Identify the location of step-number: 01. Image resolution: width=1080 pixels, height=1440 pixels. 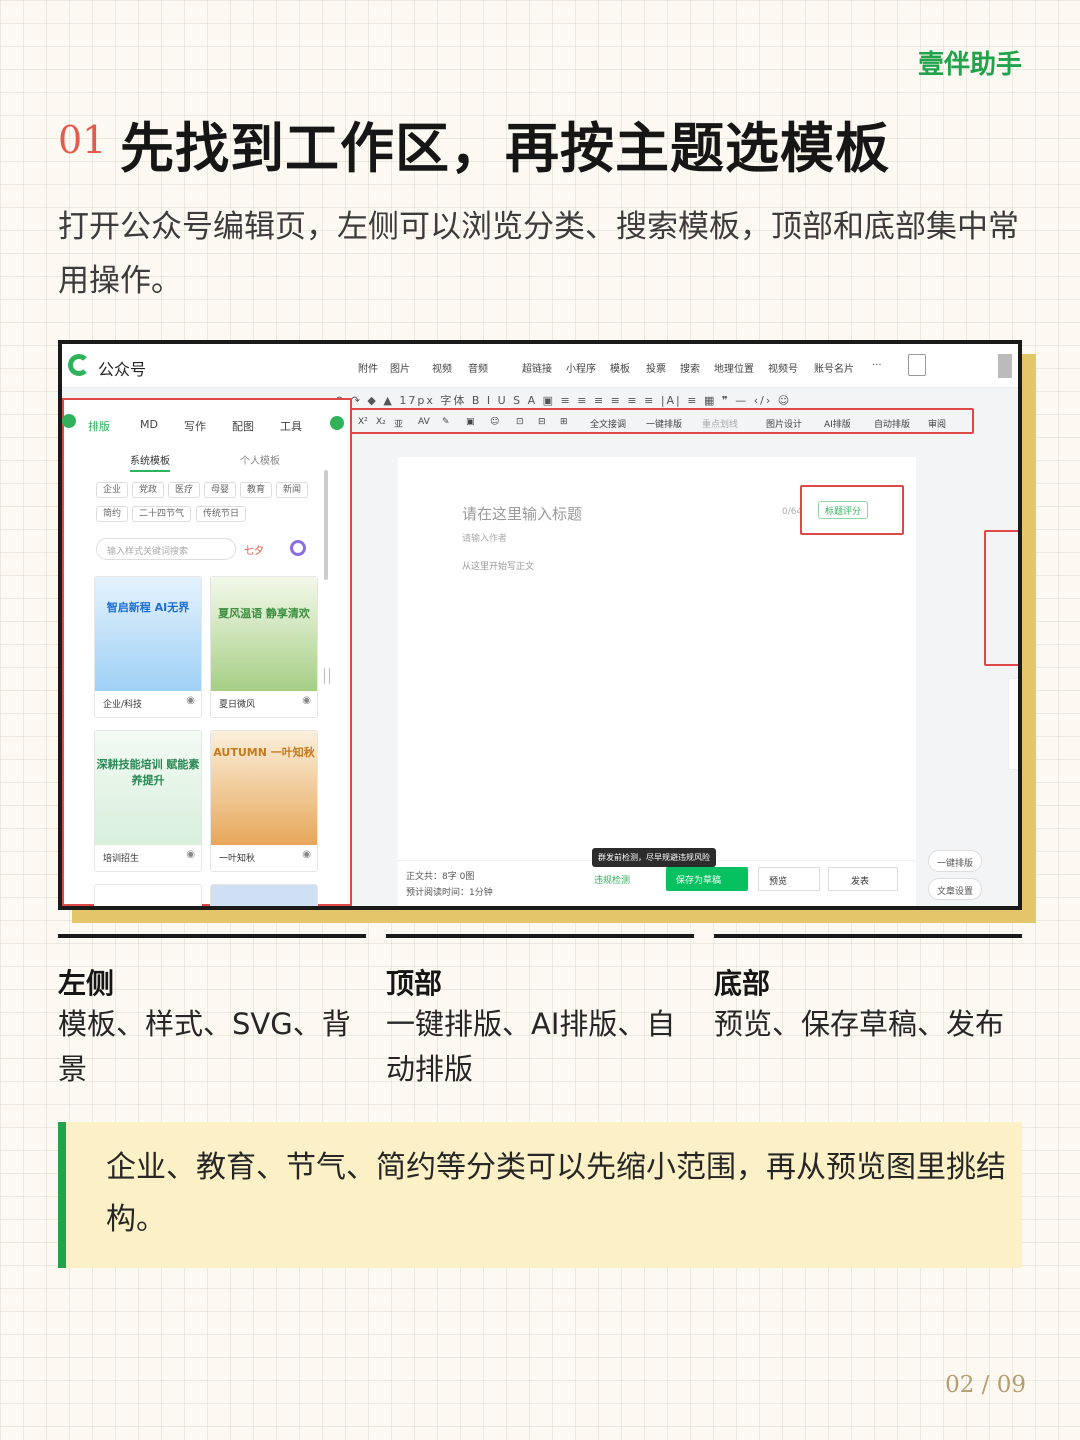
(82, 140).